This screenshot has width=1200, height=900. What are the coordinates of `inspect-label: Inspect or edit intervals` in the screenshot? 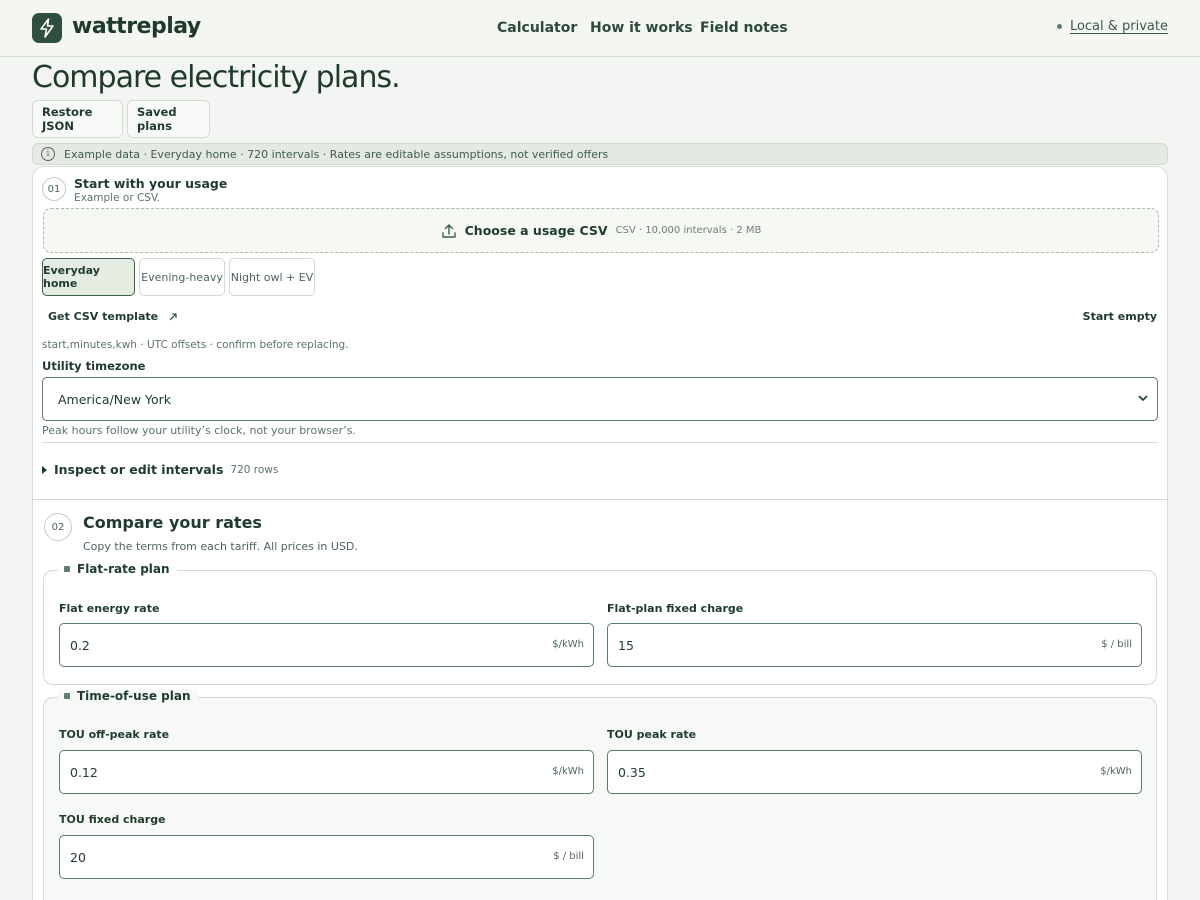 It's located at (139, 469).